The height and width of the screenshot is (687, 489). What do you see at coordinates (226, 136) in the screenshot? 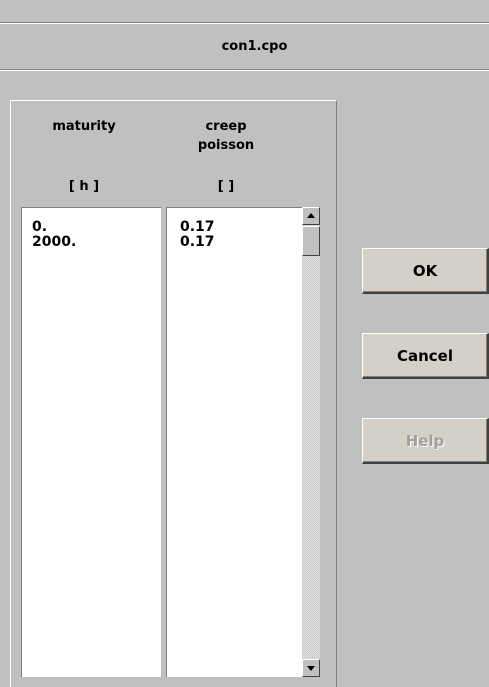
I see `column-header-creep-poisson: creep poisson` at bounding box center [226, 136].